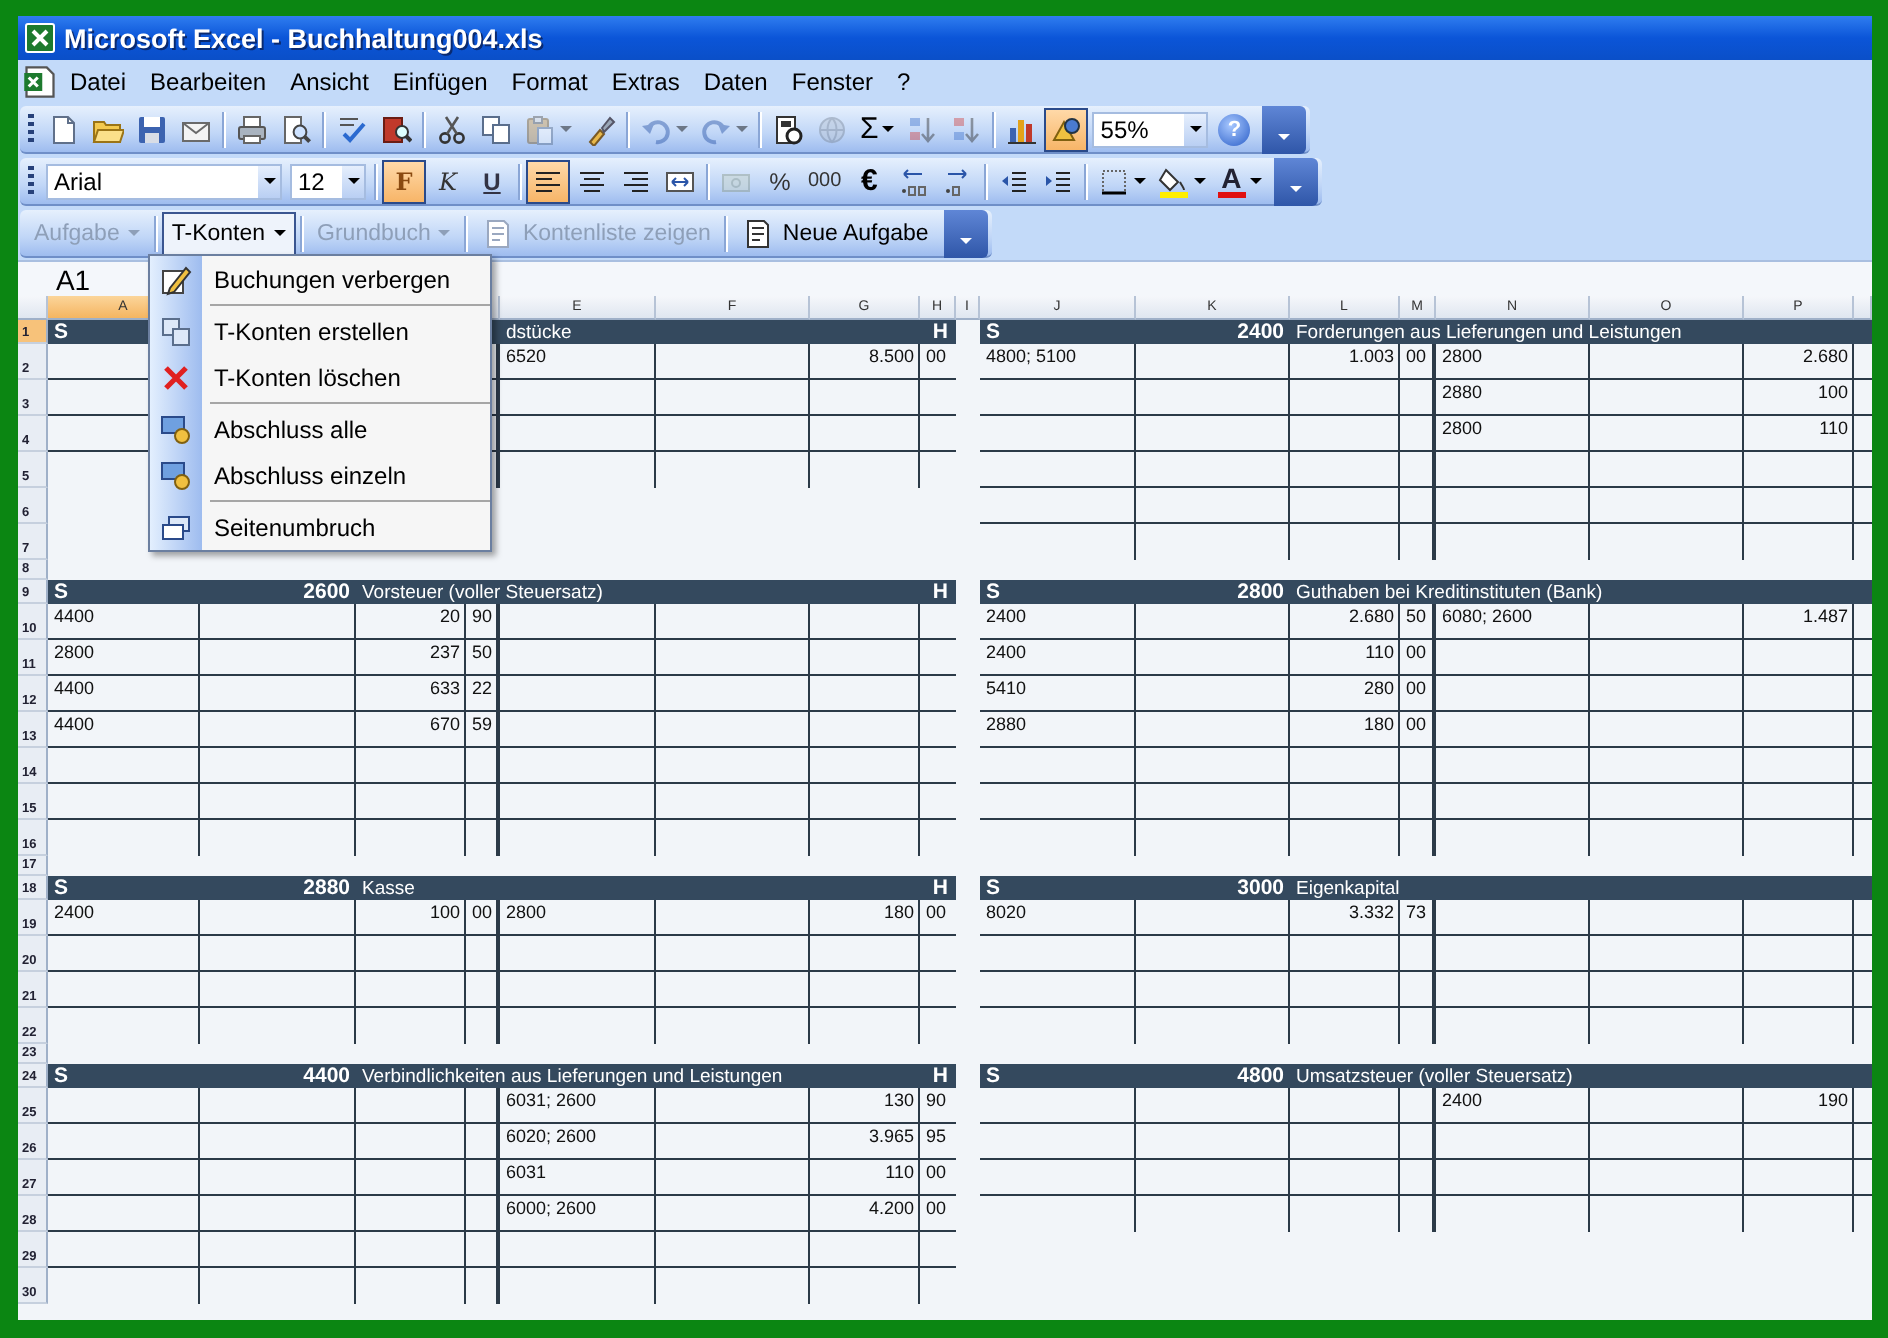 This screenshot has height=1338, width=1888. I want to click on menu-item: Abschluss einzeln, so click(304, 475).